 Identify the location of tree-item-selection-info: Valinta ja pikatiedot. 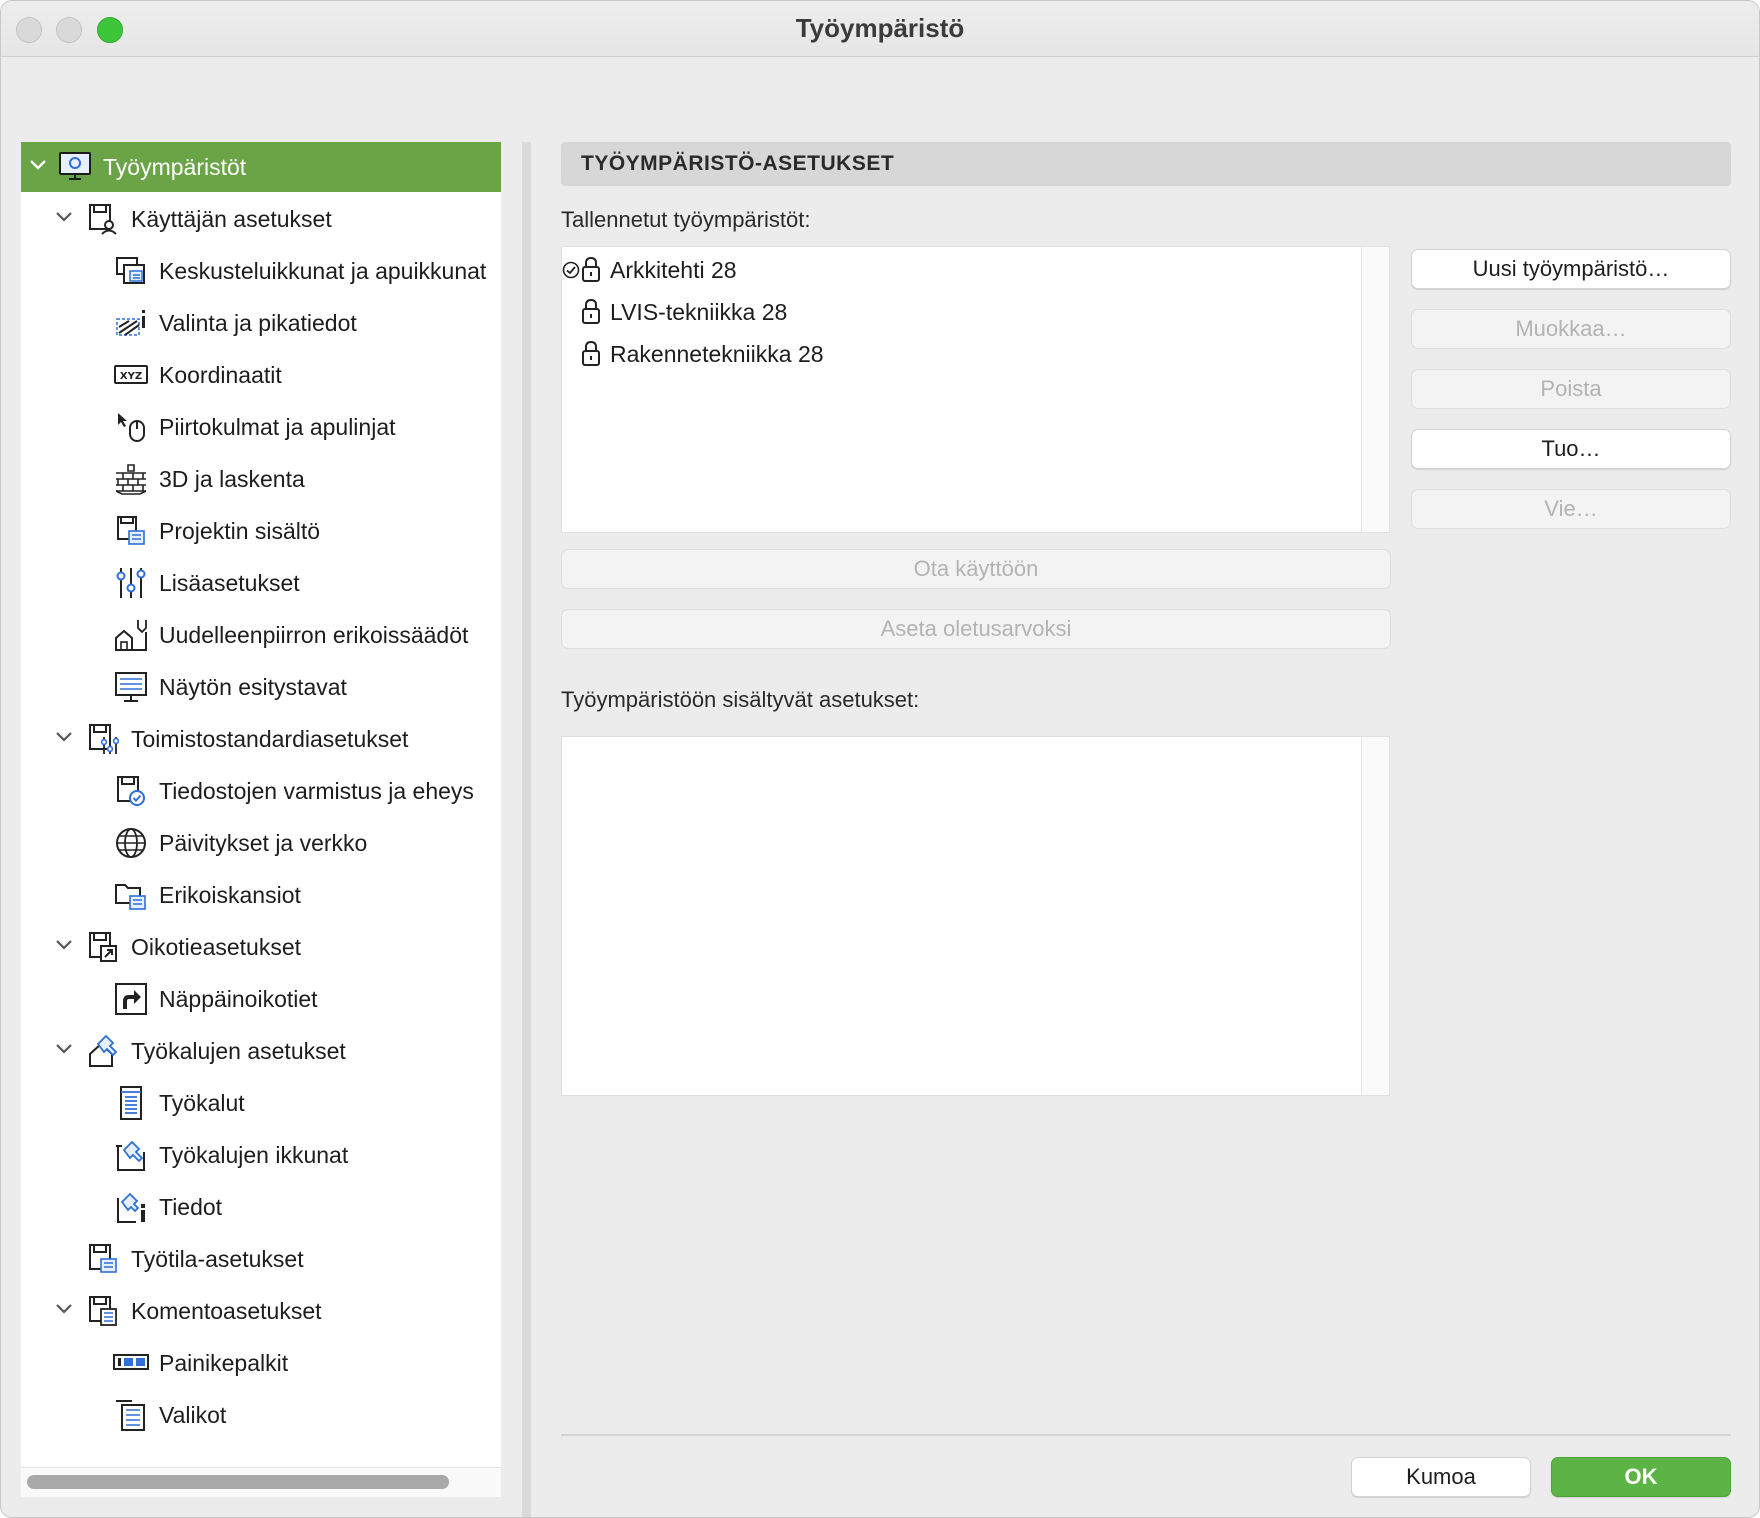
(261, 323).